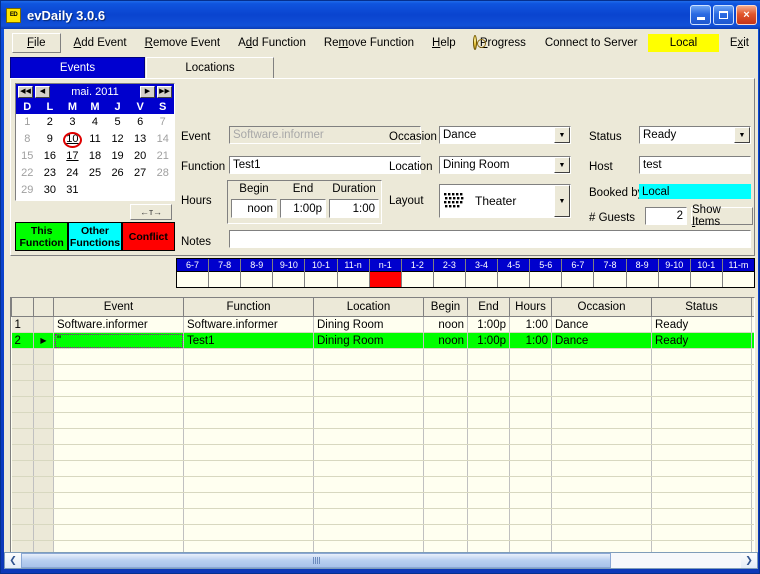  Describe the element at coordinates (368, 307) in the screenshot. I see `col-location: Location` at that location.